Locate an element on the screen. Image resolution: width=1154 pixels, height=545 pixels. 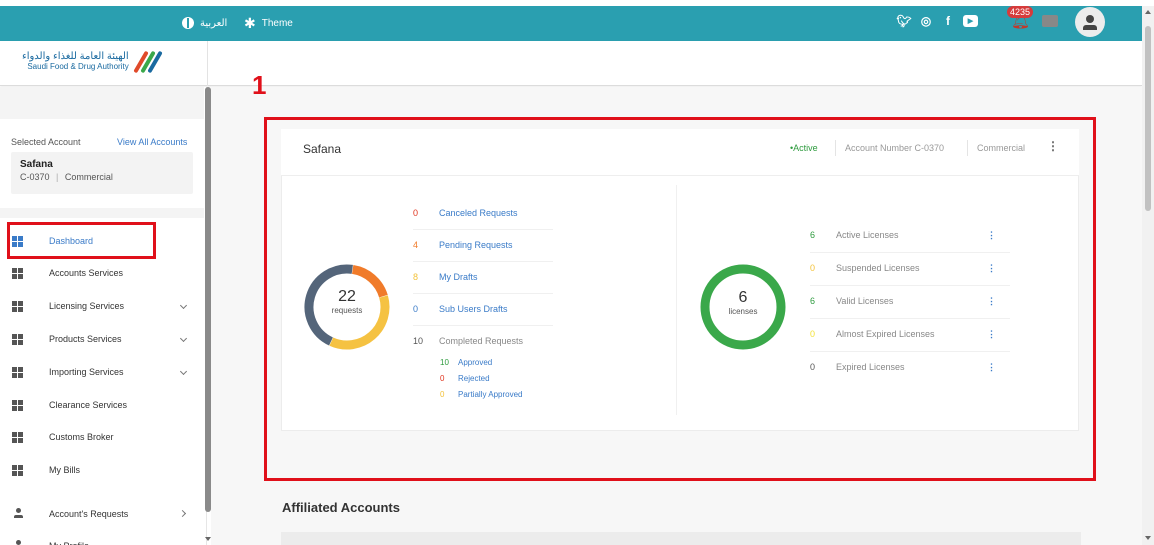
sidebar-item-accounts-services: Accounts Services is located at coordinates (102, 273).